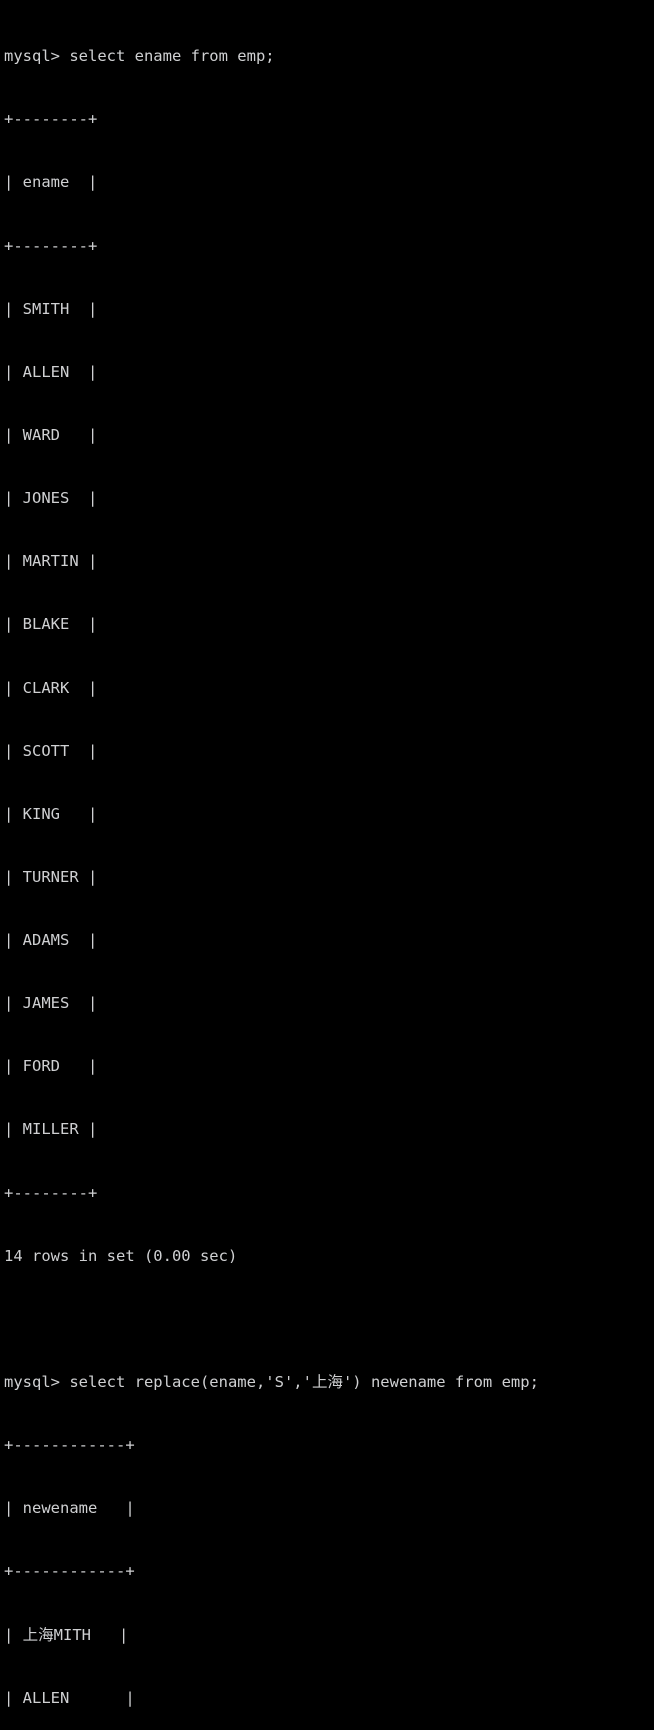 The image size is (654, 1730). I want to click on table-row: | FORD |, so click(51, 1066).